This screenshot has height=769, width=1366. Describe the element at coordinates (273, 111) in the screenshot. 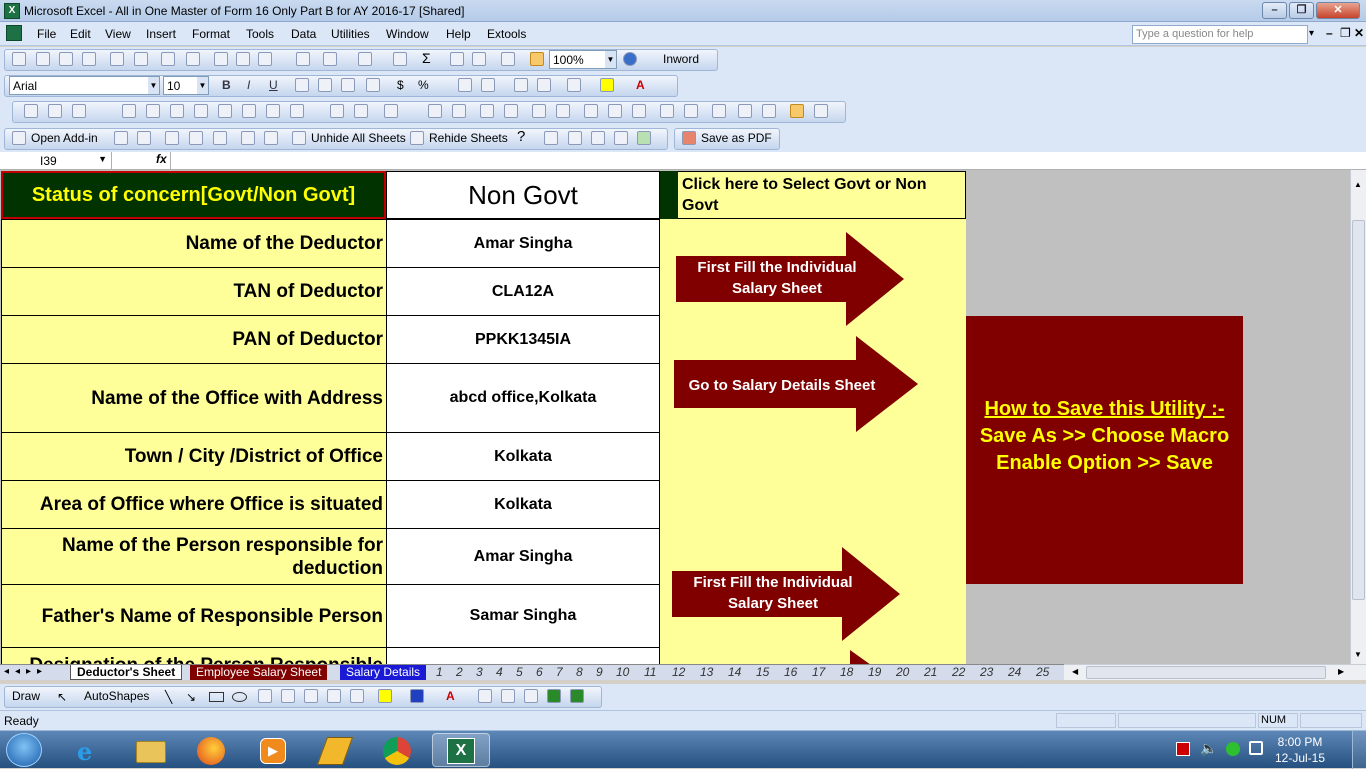

I see `form-properties-icon` at that location.